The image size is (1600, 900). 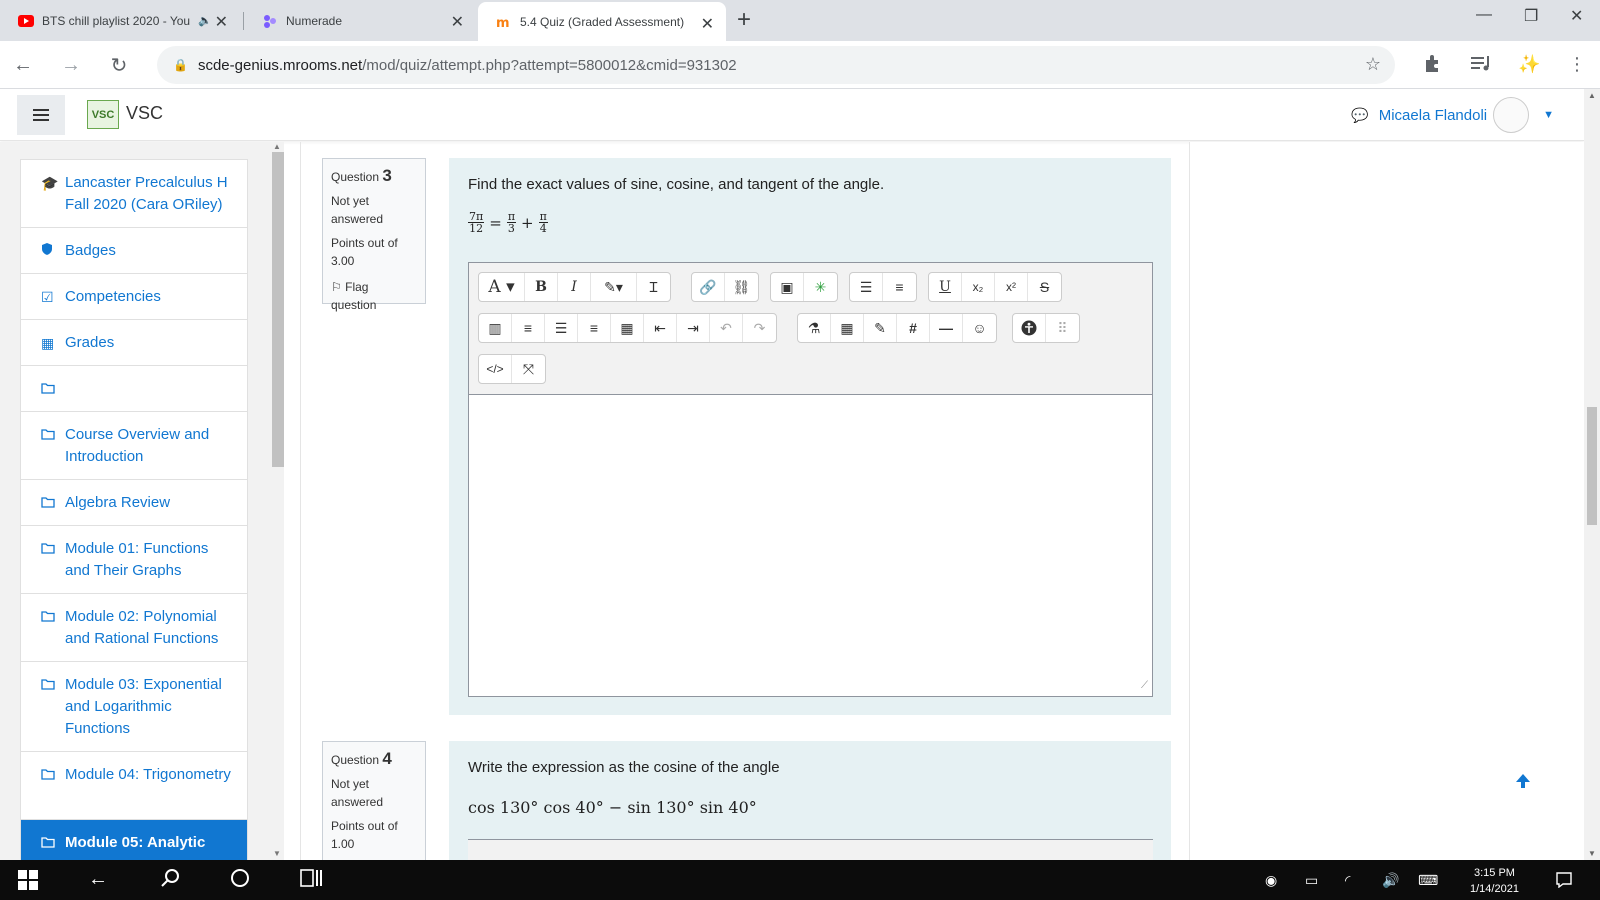 What do you see at coordinates (660, 328) in the screenshot?
I see `outdent-icon: ⇤` at bounding box center [660, 328].